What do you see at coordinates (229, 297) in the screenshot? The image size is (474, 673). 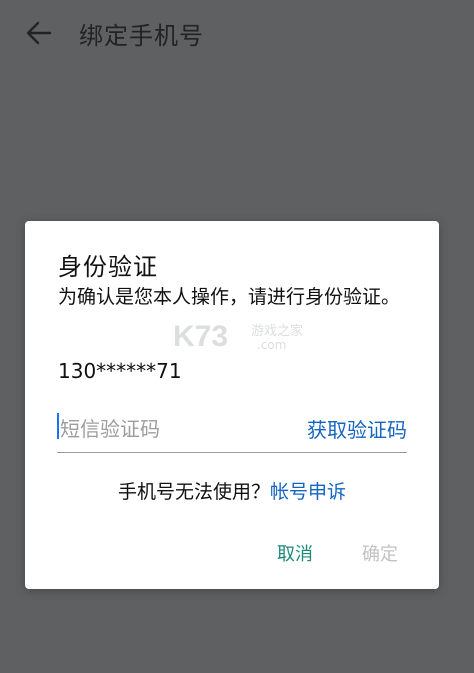 I see `dialog-description: 为确认是您本人操作，请进行身份验证。` at bounding box center [229, 297].